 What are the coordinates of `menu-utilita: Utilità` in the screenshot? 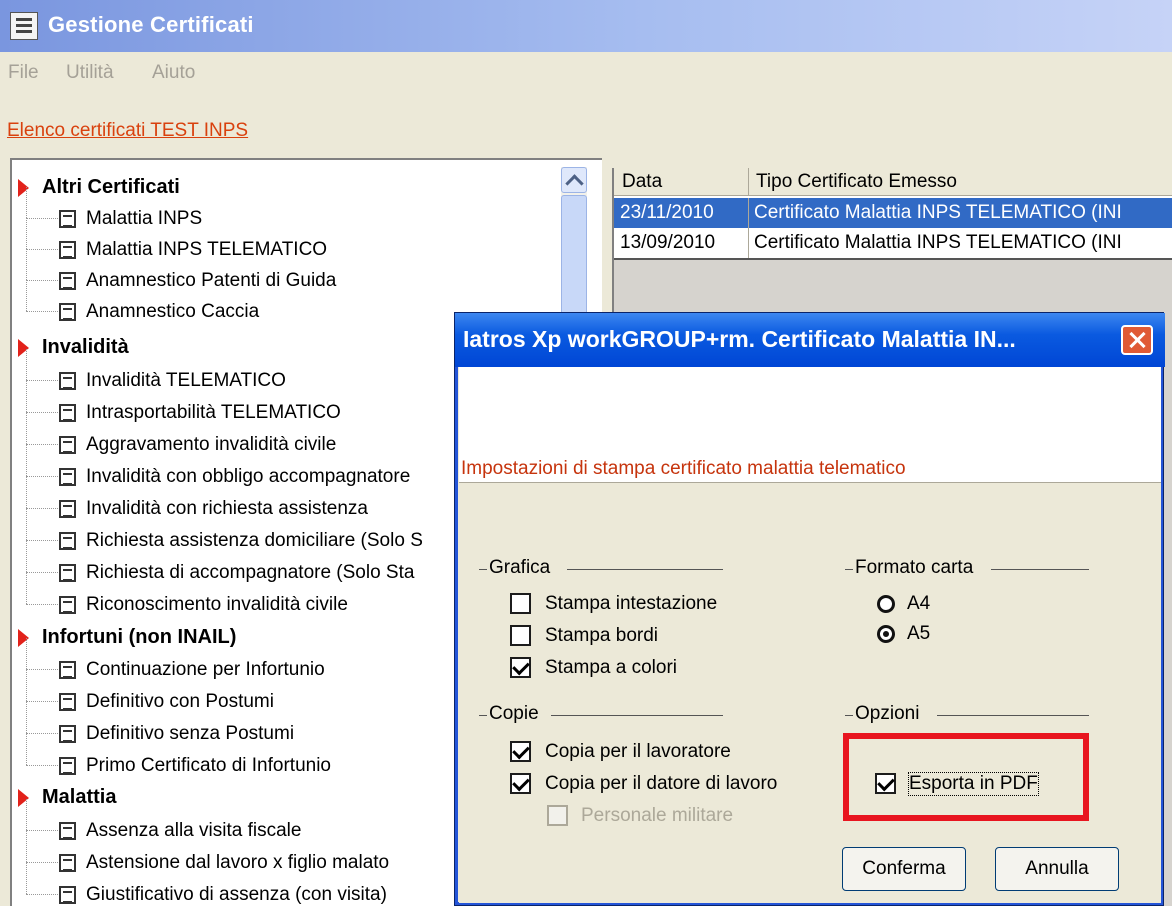 It's located at (90, 73).